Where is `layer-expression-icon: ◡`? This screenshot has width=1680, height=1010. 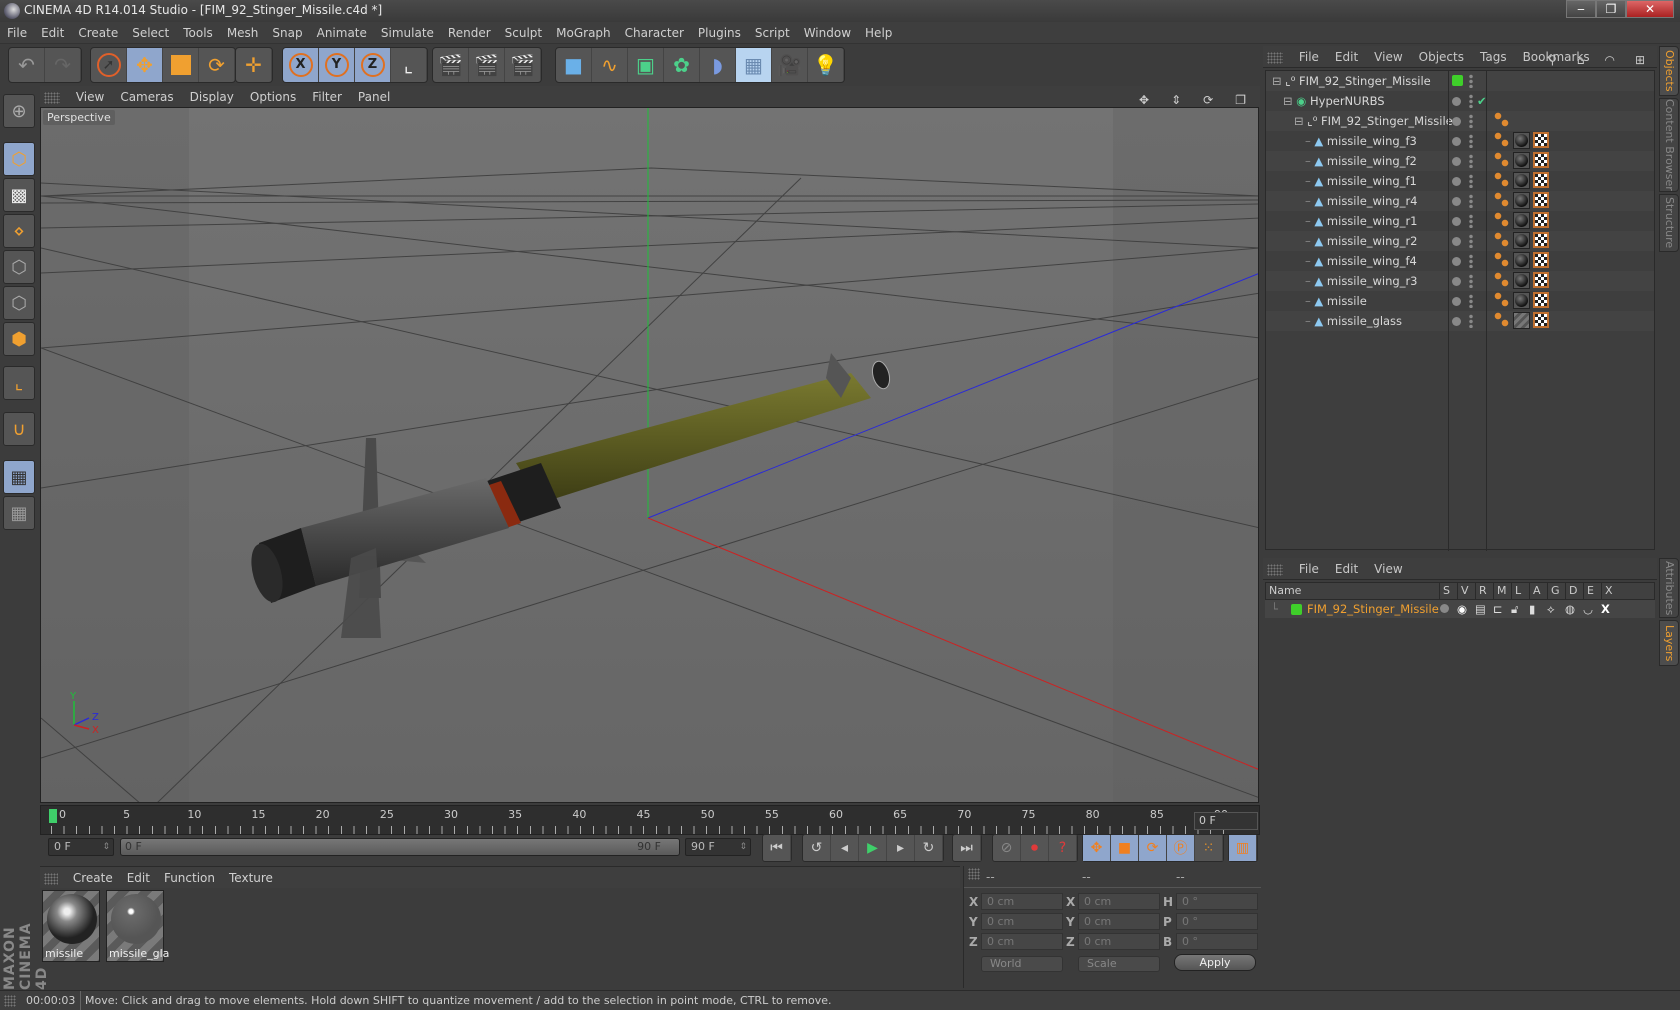 layer-expression-icon: ◡ is located at coordinates (1588, 609).